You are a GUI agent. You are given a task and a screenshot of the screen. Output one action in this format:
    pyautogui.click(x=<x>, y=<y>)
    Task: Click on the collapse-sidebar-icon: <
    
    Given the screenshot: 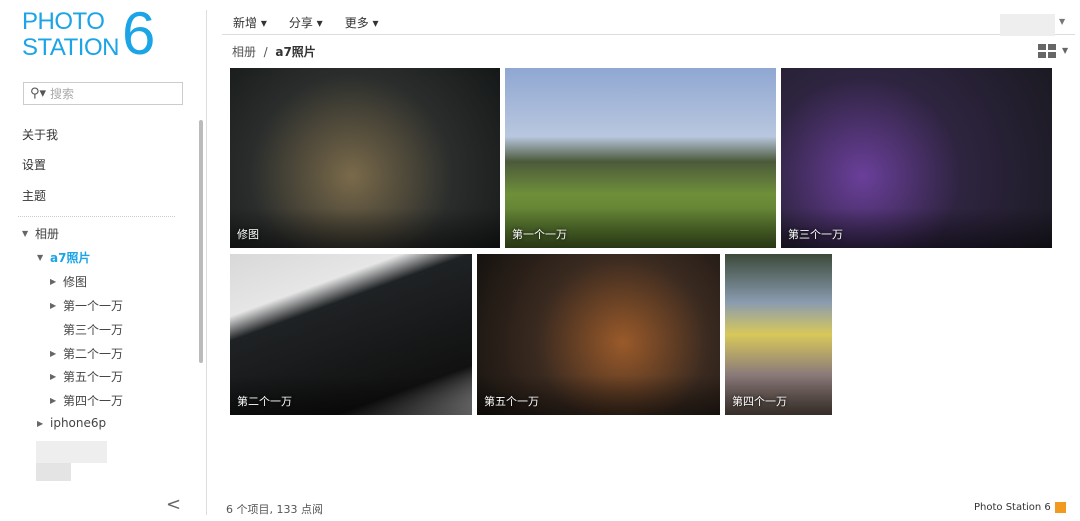 What is the action you would take?
    pyautogui.click(x=173, y=504)
    